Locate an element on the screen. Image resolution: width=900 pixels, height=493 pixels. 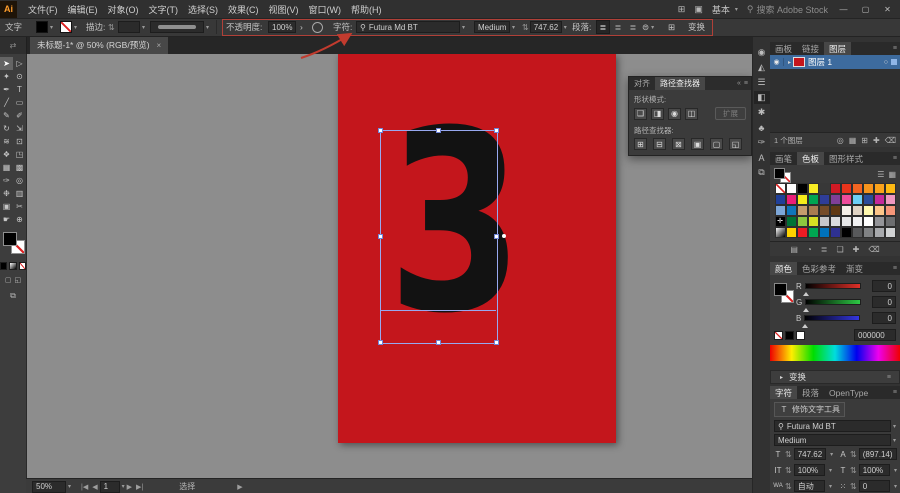
layer-row: ◉ ▸ 图层 1 ○ is located at coordinates (835, 62).